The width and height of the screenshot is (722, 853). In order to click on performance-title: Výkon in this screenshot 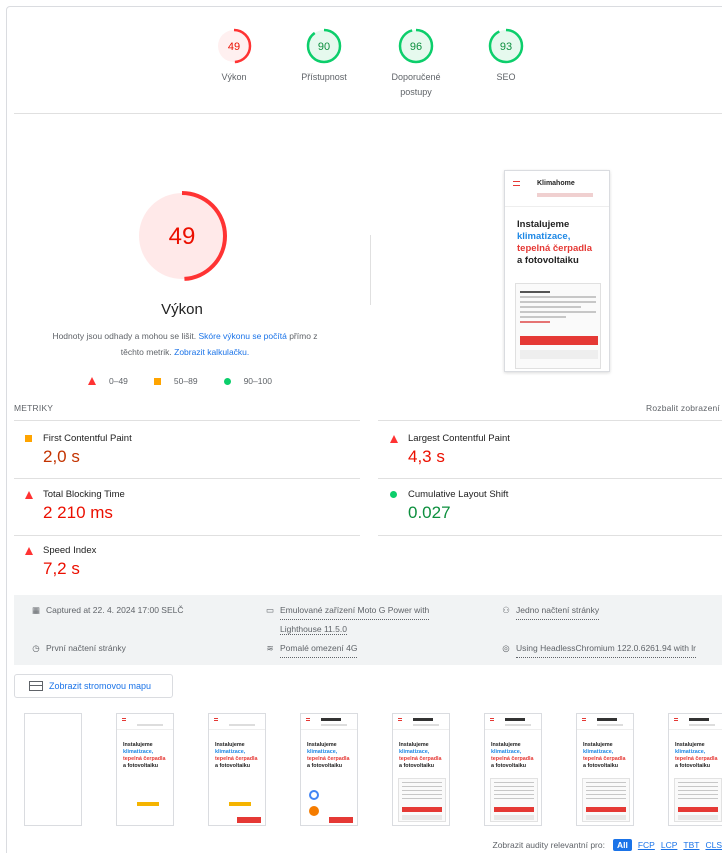, I will do `click(182, 309)`.